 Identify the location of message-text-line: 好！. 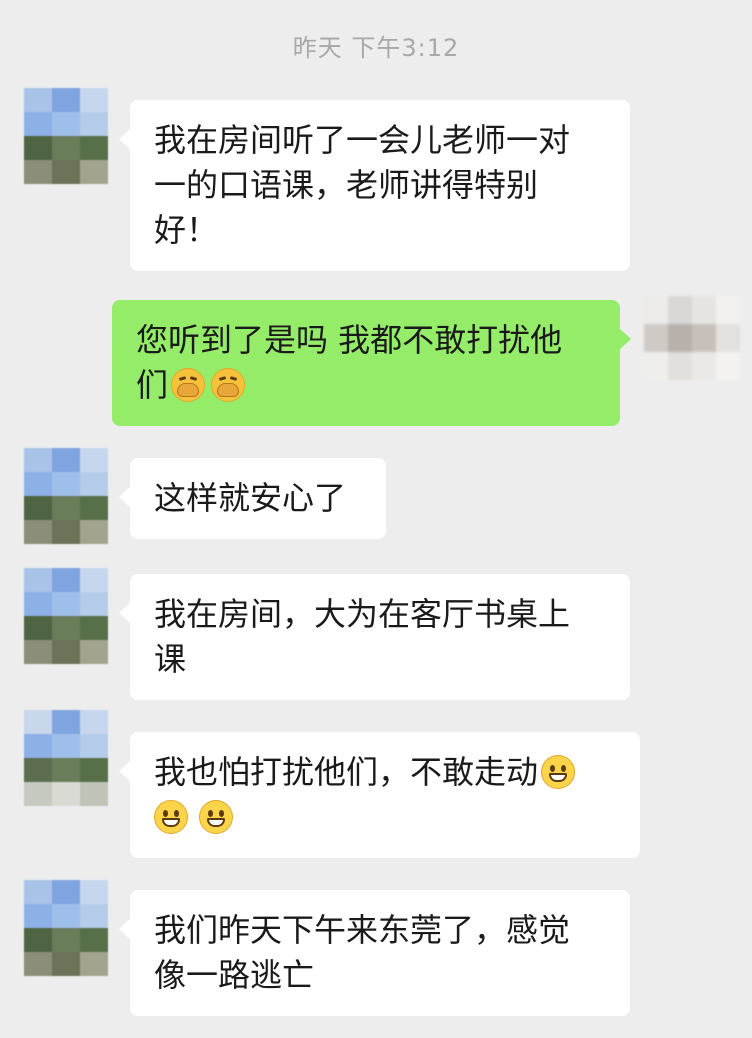
(186, 230).